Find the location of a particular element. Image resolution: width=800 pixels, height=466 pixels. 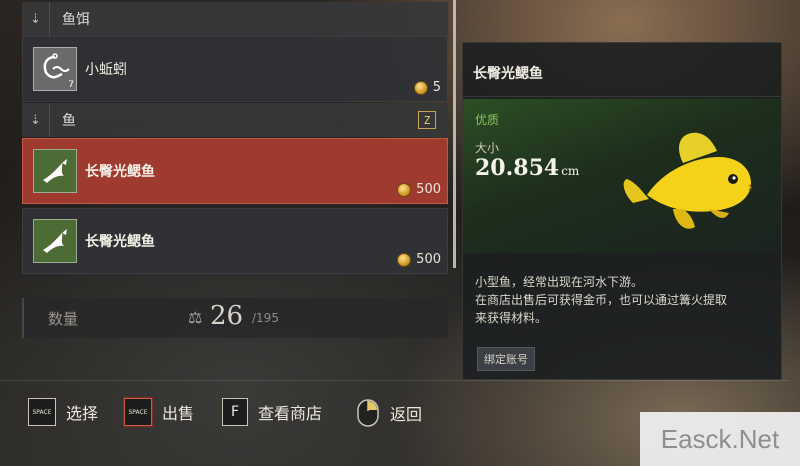

inventory-item-fish-selected: 长臀光鳃鱼 500 is located at coordinates (235, 171).